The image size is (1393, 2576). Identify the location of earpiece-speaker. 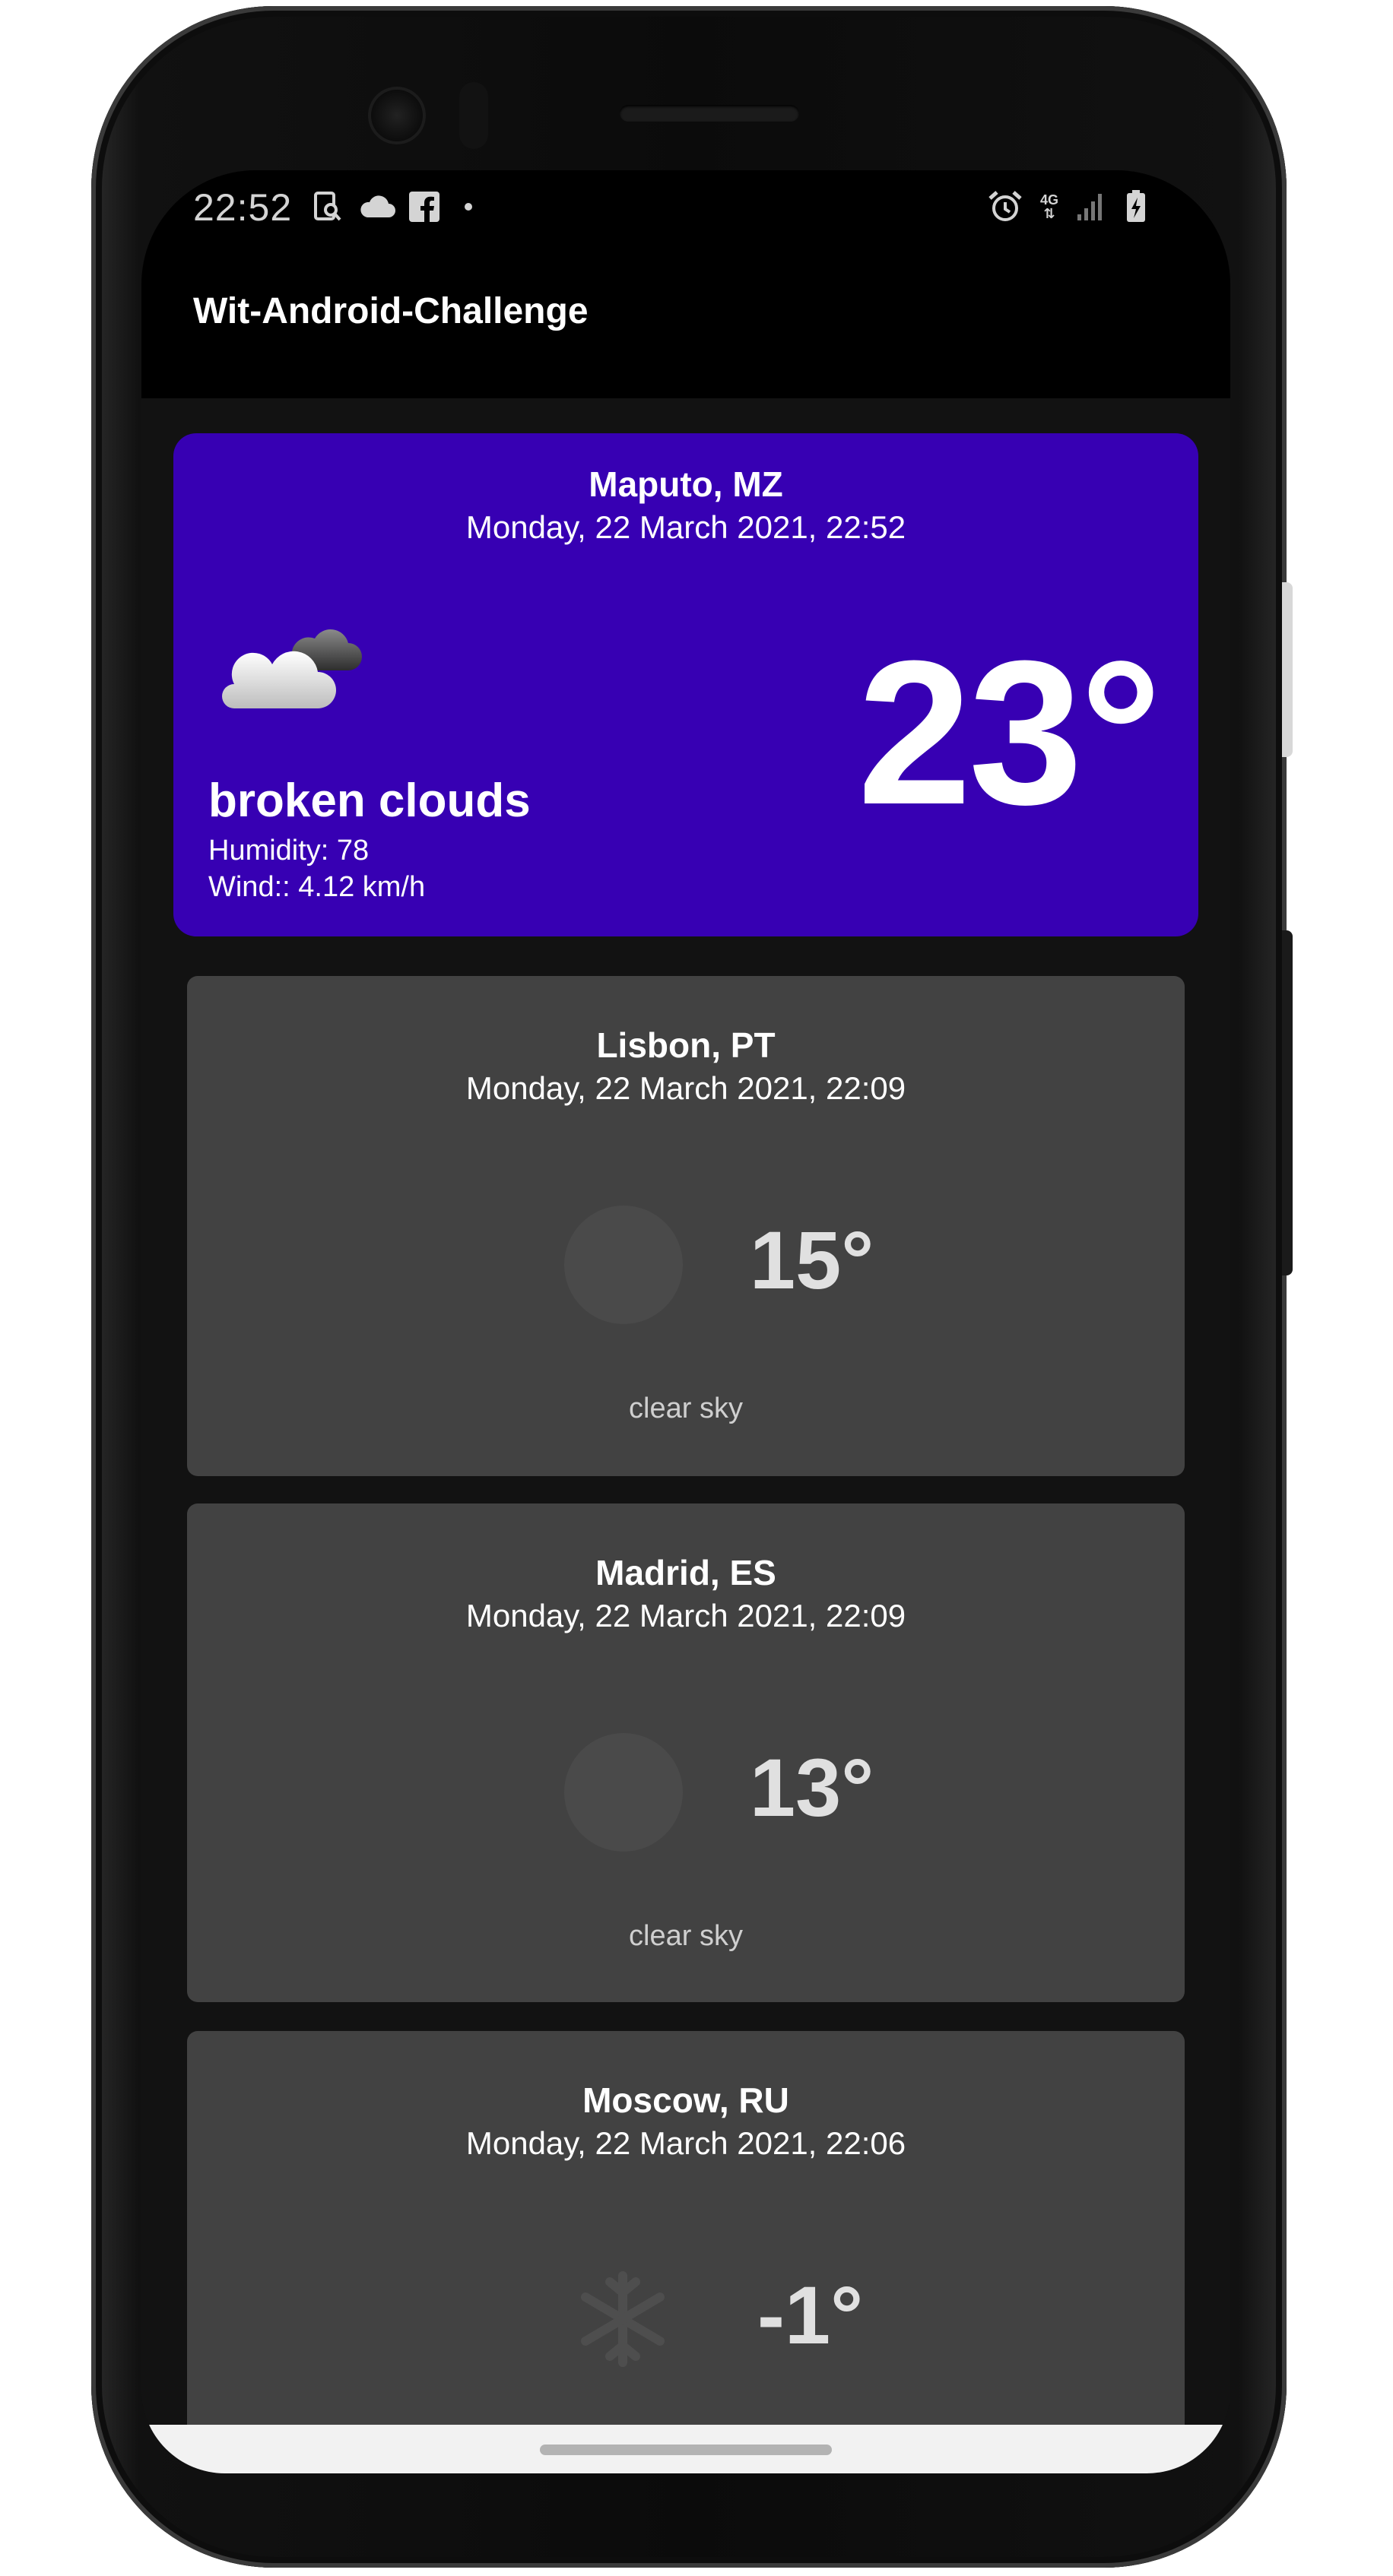
(709, 114).